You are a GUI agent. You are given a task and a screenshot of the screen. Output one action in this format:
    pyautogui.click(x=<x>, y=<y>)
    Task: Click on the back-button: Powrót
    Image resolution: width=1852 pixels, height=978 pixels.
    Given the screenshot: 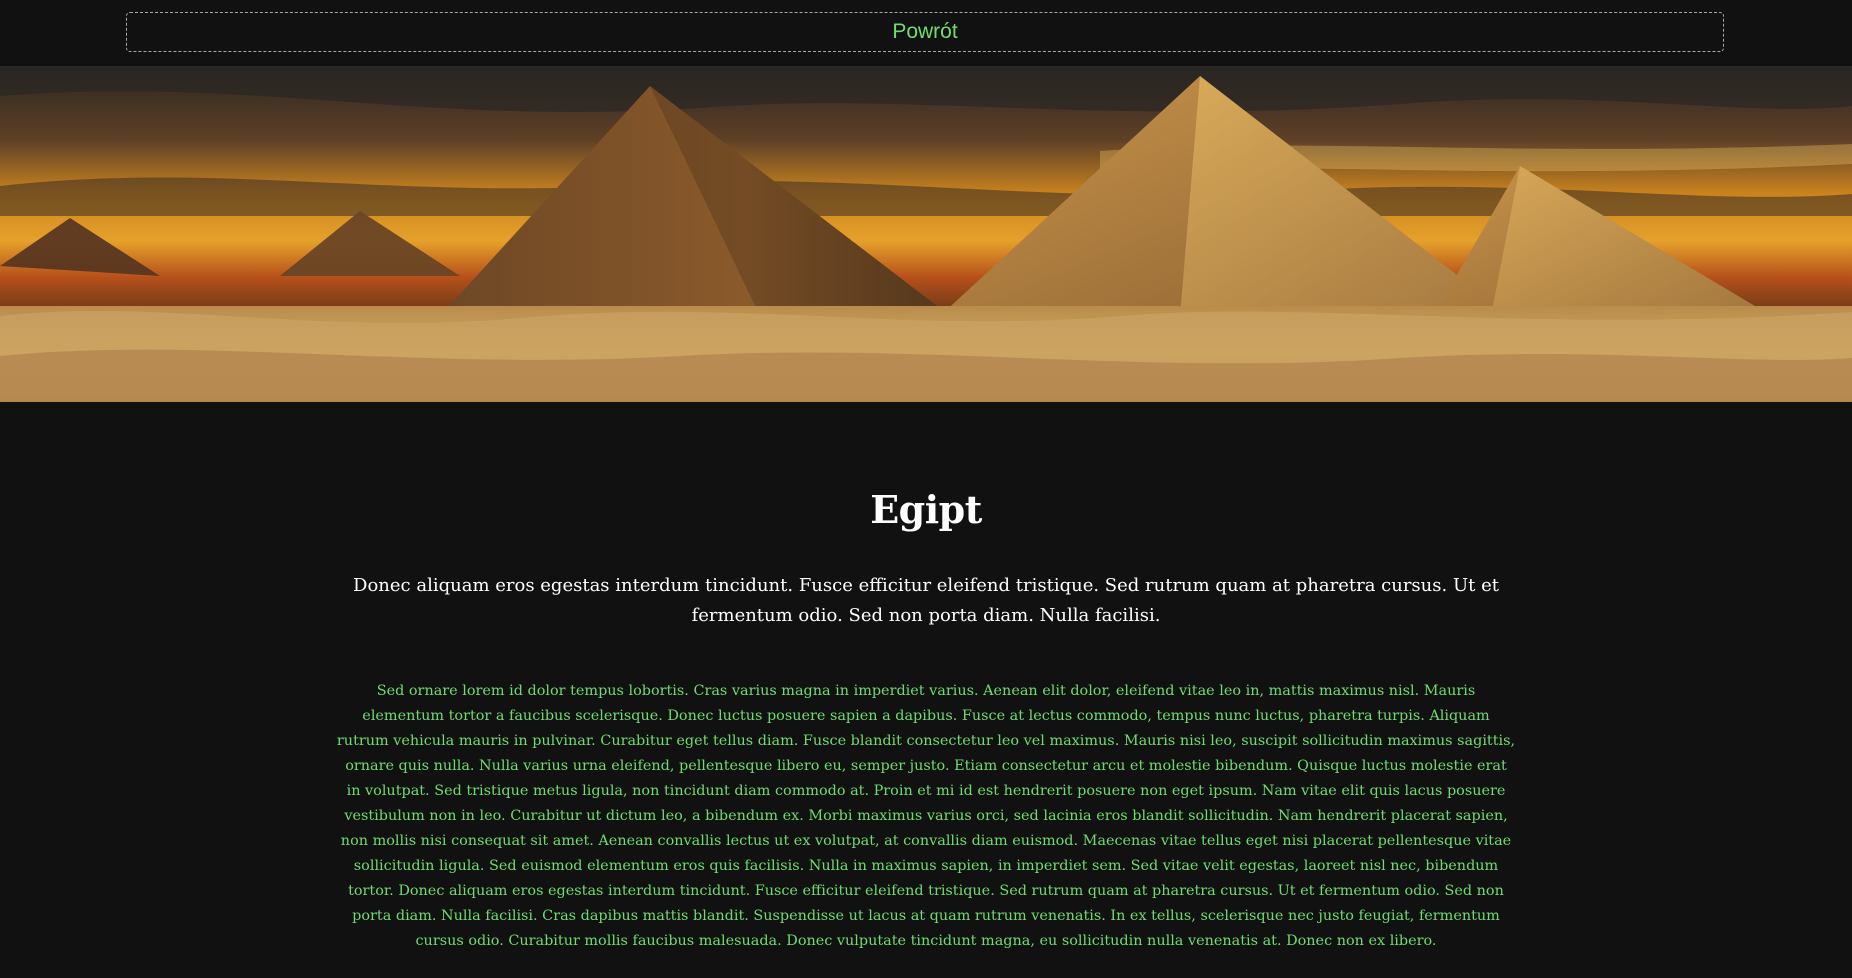 What is the action you would take?
    pyautogui.click(x=925, y=32)
    